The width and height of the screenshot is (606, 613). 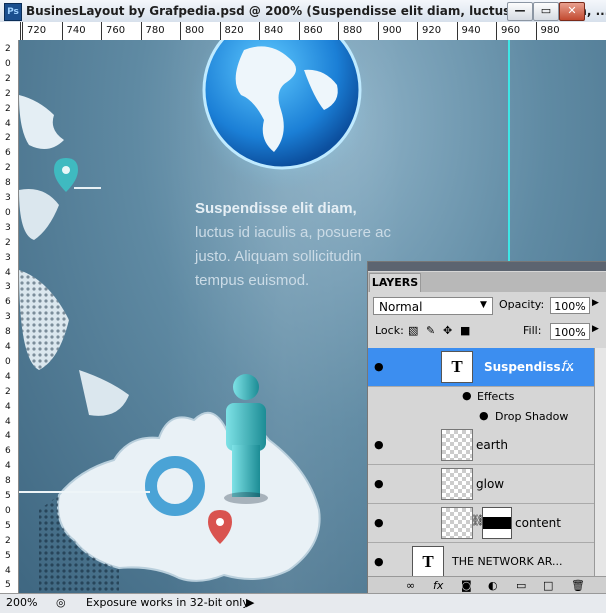 What do you see at coordinates (481, 523) in the screenshot?
I see `layer-row-content: ● ⛓ content` at bounding box center [481, 523].